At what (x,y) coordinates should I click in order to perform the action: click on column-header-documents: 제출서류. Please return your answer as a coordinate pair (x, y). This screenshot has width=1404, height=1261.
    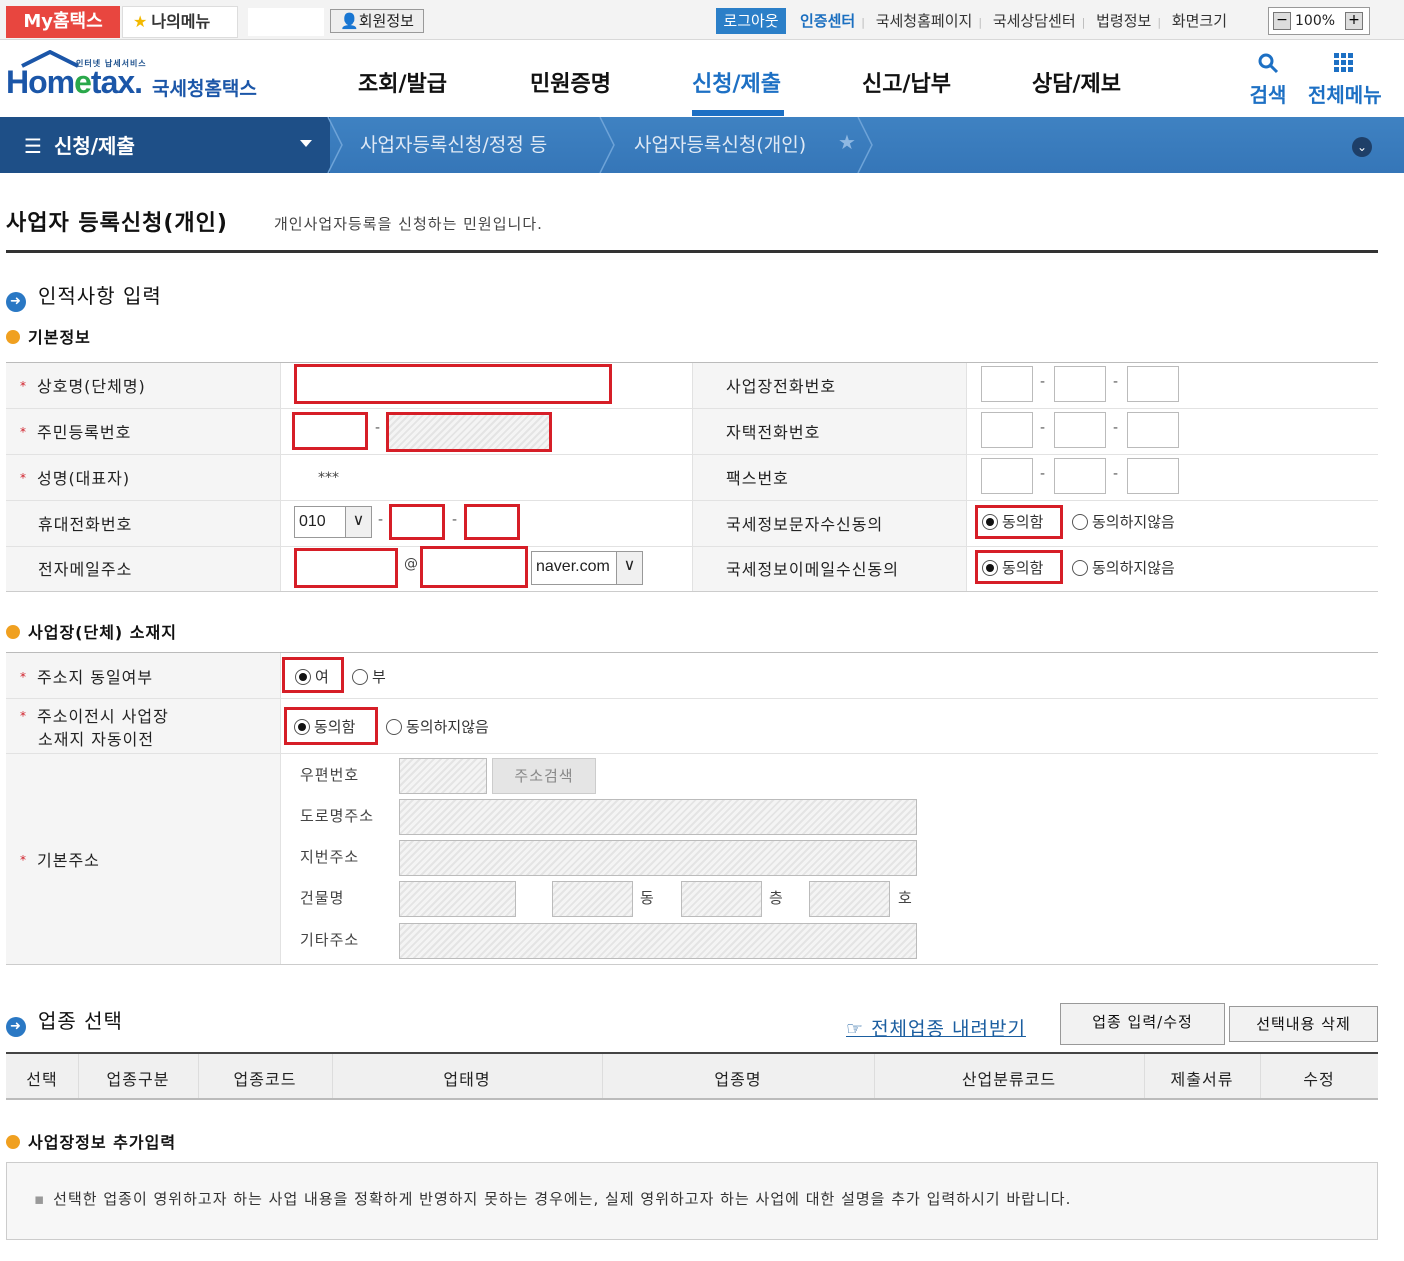
    Looking at the image, I should click on (1202, 1079).